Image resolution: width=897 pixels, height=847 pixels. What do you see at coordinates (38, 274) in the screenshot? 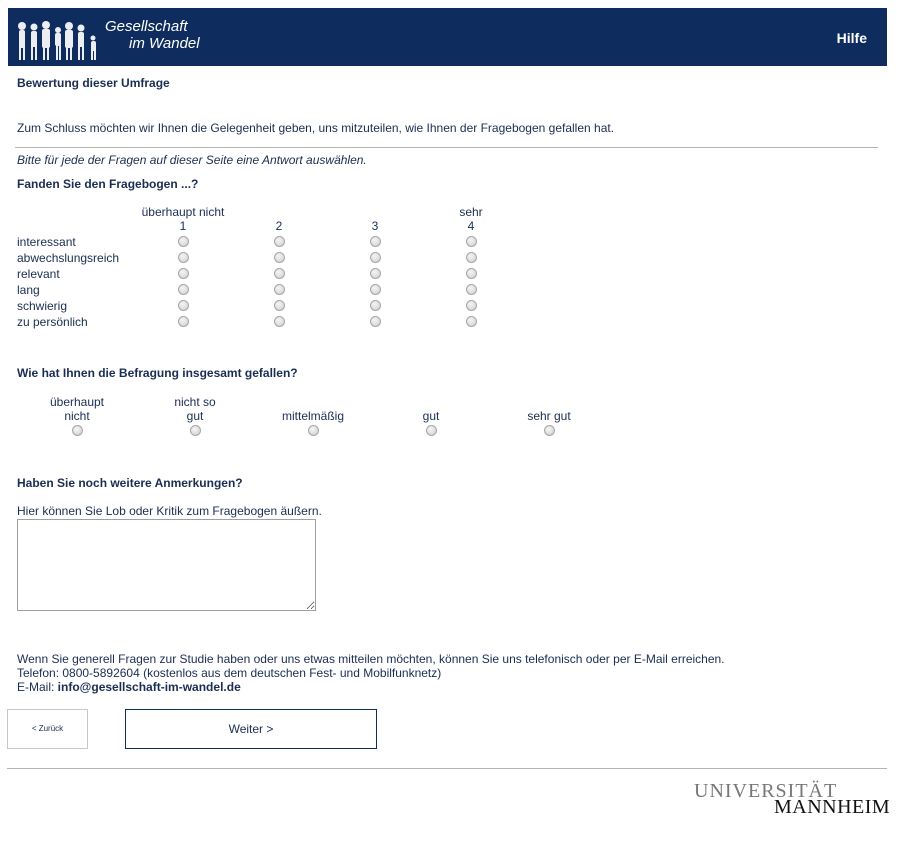
I see `matrix-row-label: relevant` at bounding box center [38, 274].